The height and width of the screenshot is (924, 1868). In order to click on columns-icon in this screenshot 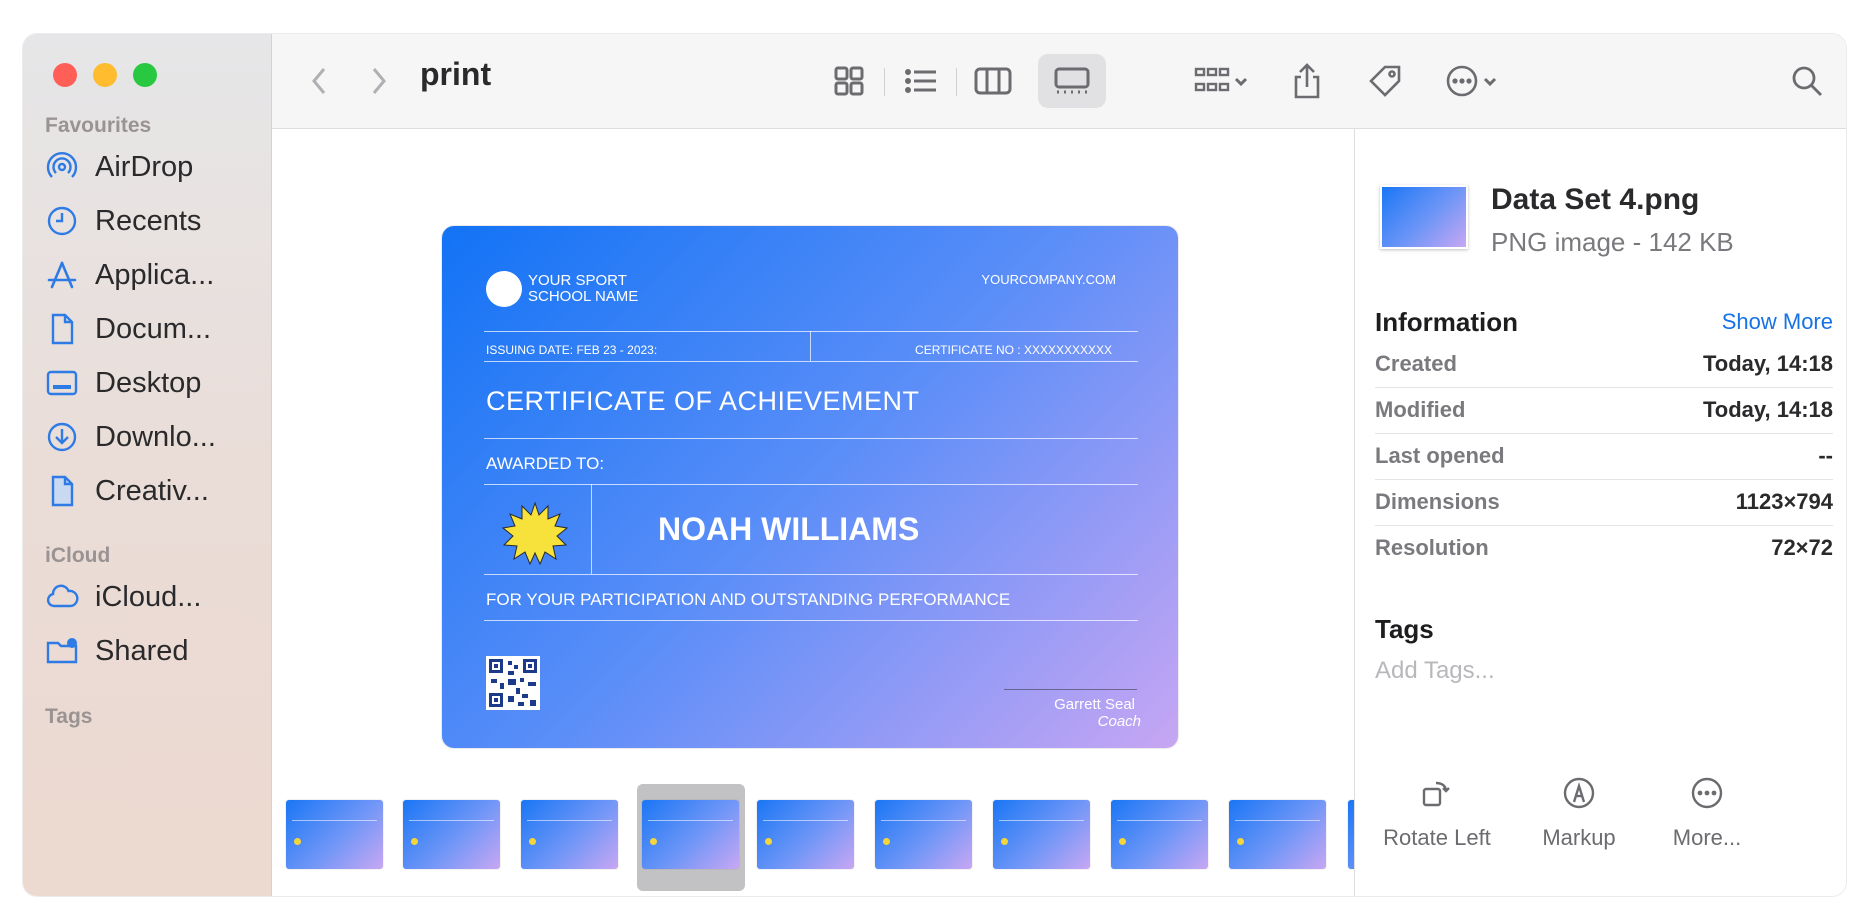, I will do `click(993, 81)`.